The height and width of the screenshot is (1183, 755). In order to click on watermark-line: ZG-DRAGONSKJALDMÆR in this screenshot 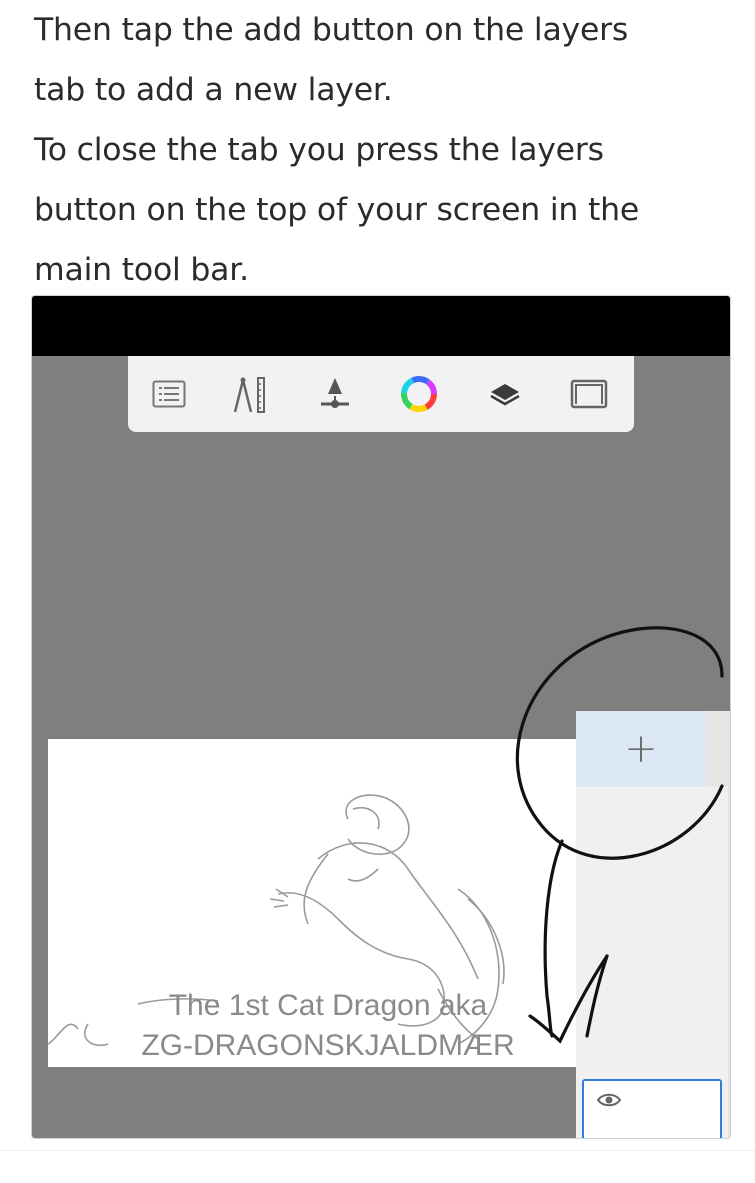, I will do `click(328, 1045)`.